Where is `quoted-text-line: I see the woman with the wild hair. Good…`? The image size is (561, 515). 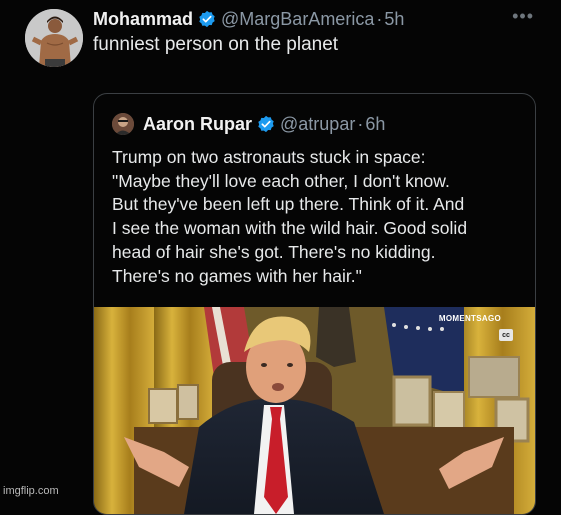 quoted-text-line: I see the woman with the wild hair. Good… is located at coordinates (290, 228).